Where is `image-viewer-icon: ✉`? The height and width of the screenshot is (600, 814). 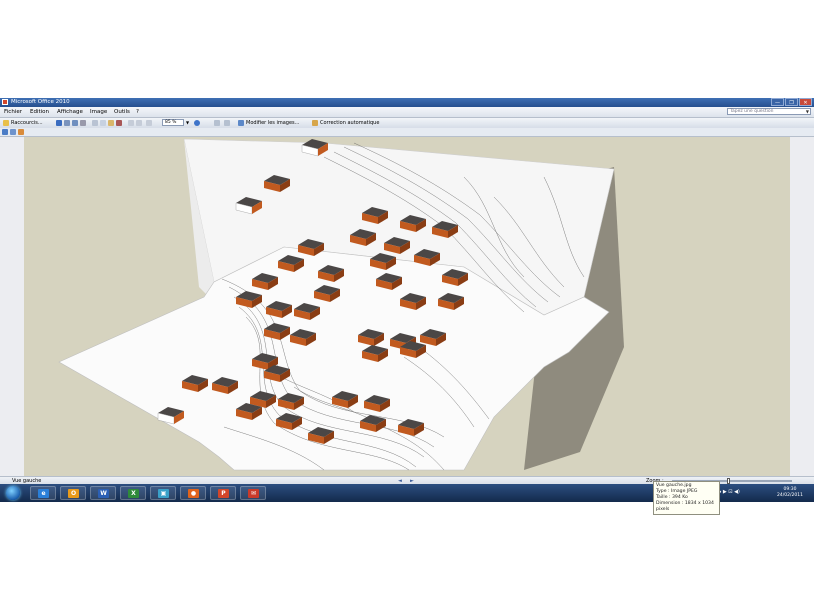
image-viewer-icon: ✉ is located at coordinates (253, 493).